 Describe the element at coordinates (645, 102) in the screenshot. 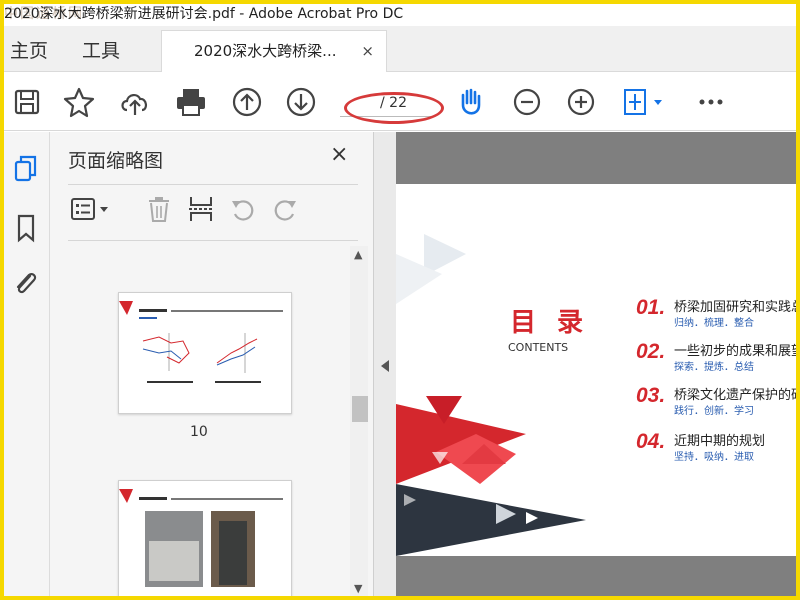

I see `fit-page-icon` at that location.